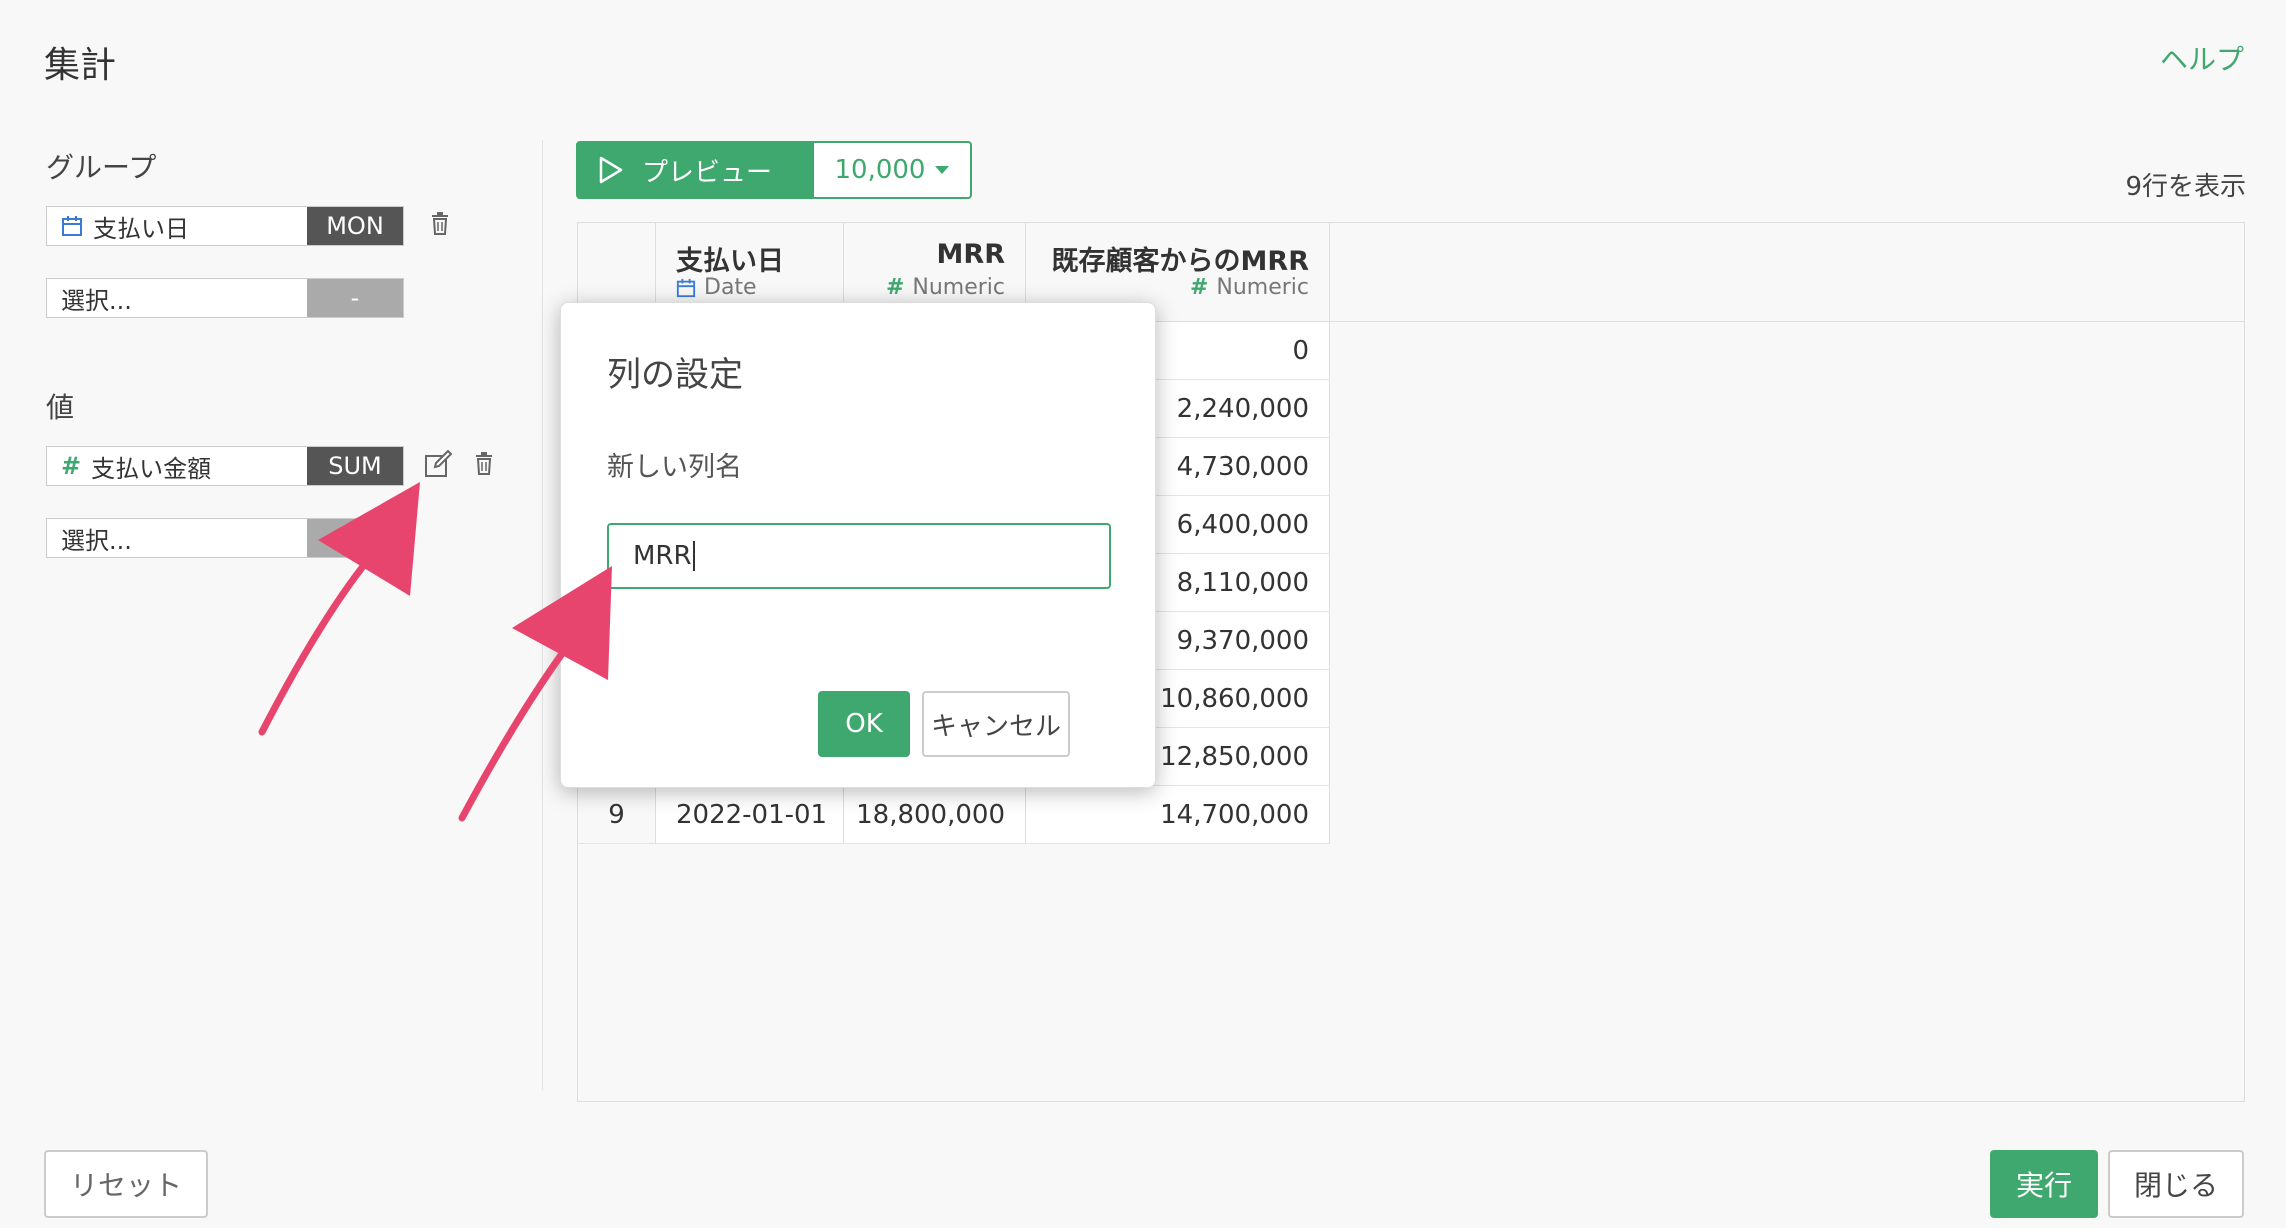 The image size is (2286, 1228). What do you see at coordinates (2176, 1184) in the screenshot?
I see `close-button: 閉じる` at bounding box center [2176, 1184].